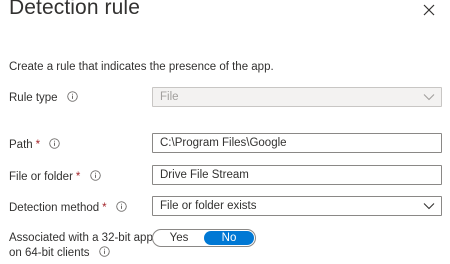  What do you see at coordinates (297, 97) in the screenshot?
I see `rule-type-dropdown: File` at bounding box center [297, 97].